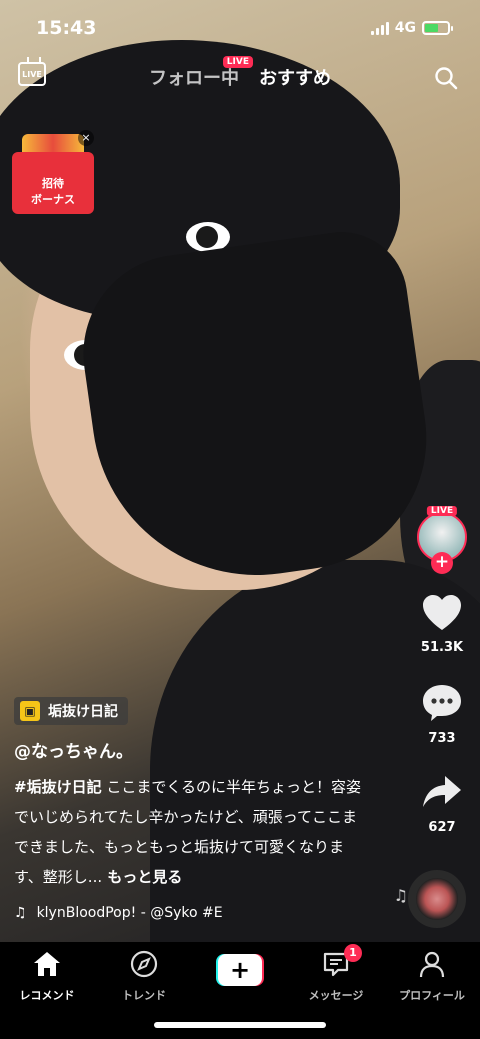 Image resolution: width=480 pixels, height=1039 pixels. I want to click on music-ticker: ♫ klynBloodPop! - @Syko #E, so click(118, 913).